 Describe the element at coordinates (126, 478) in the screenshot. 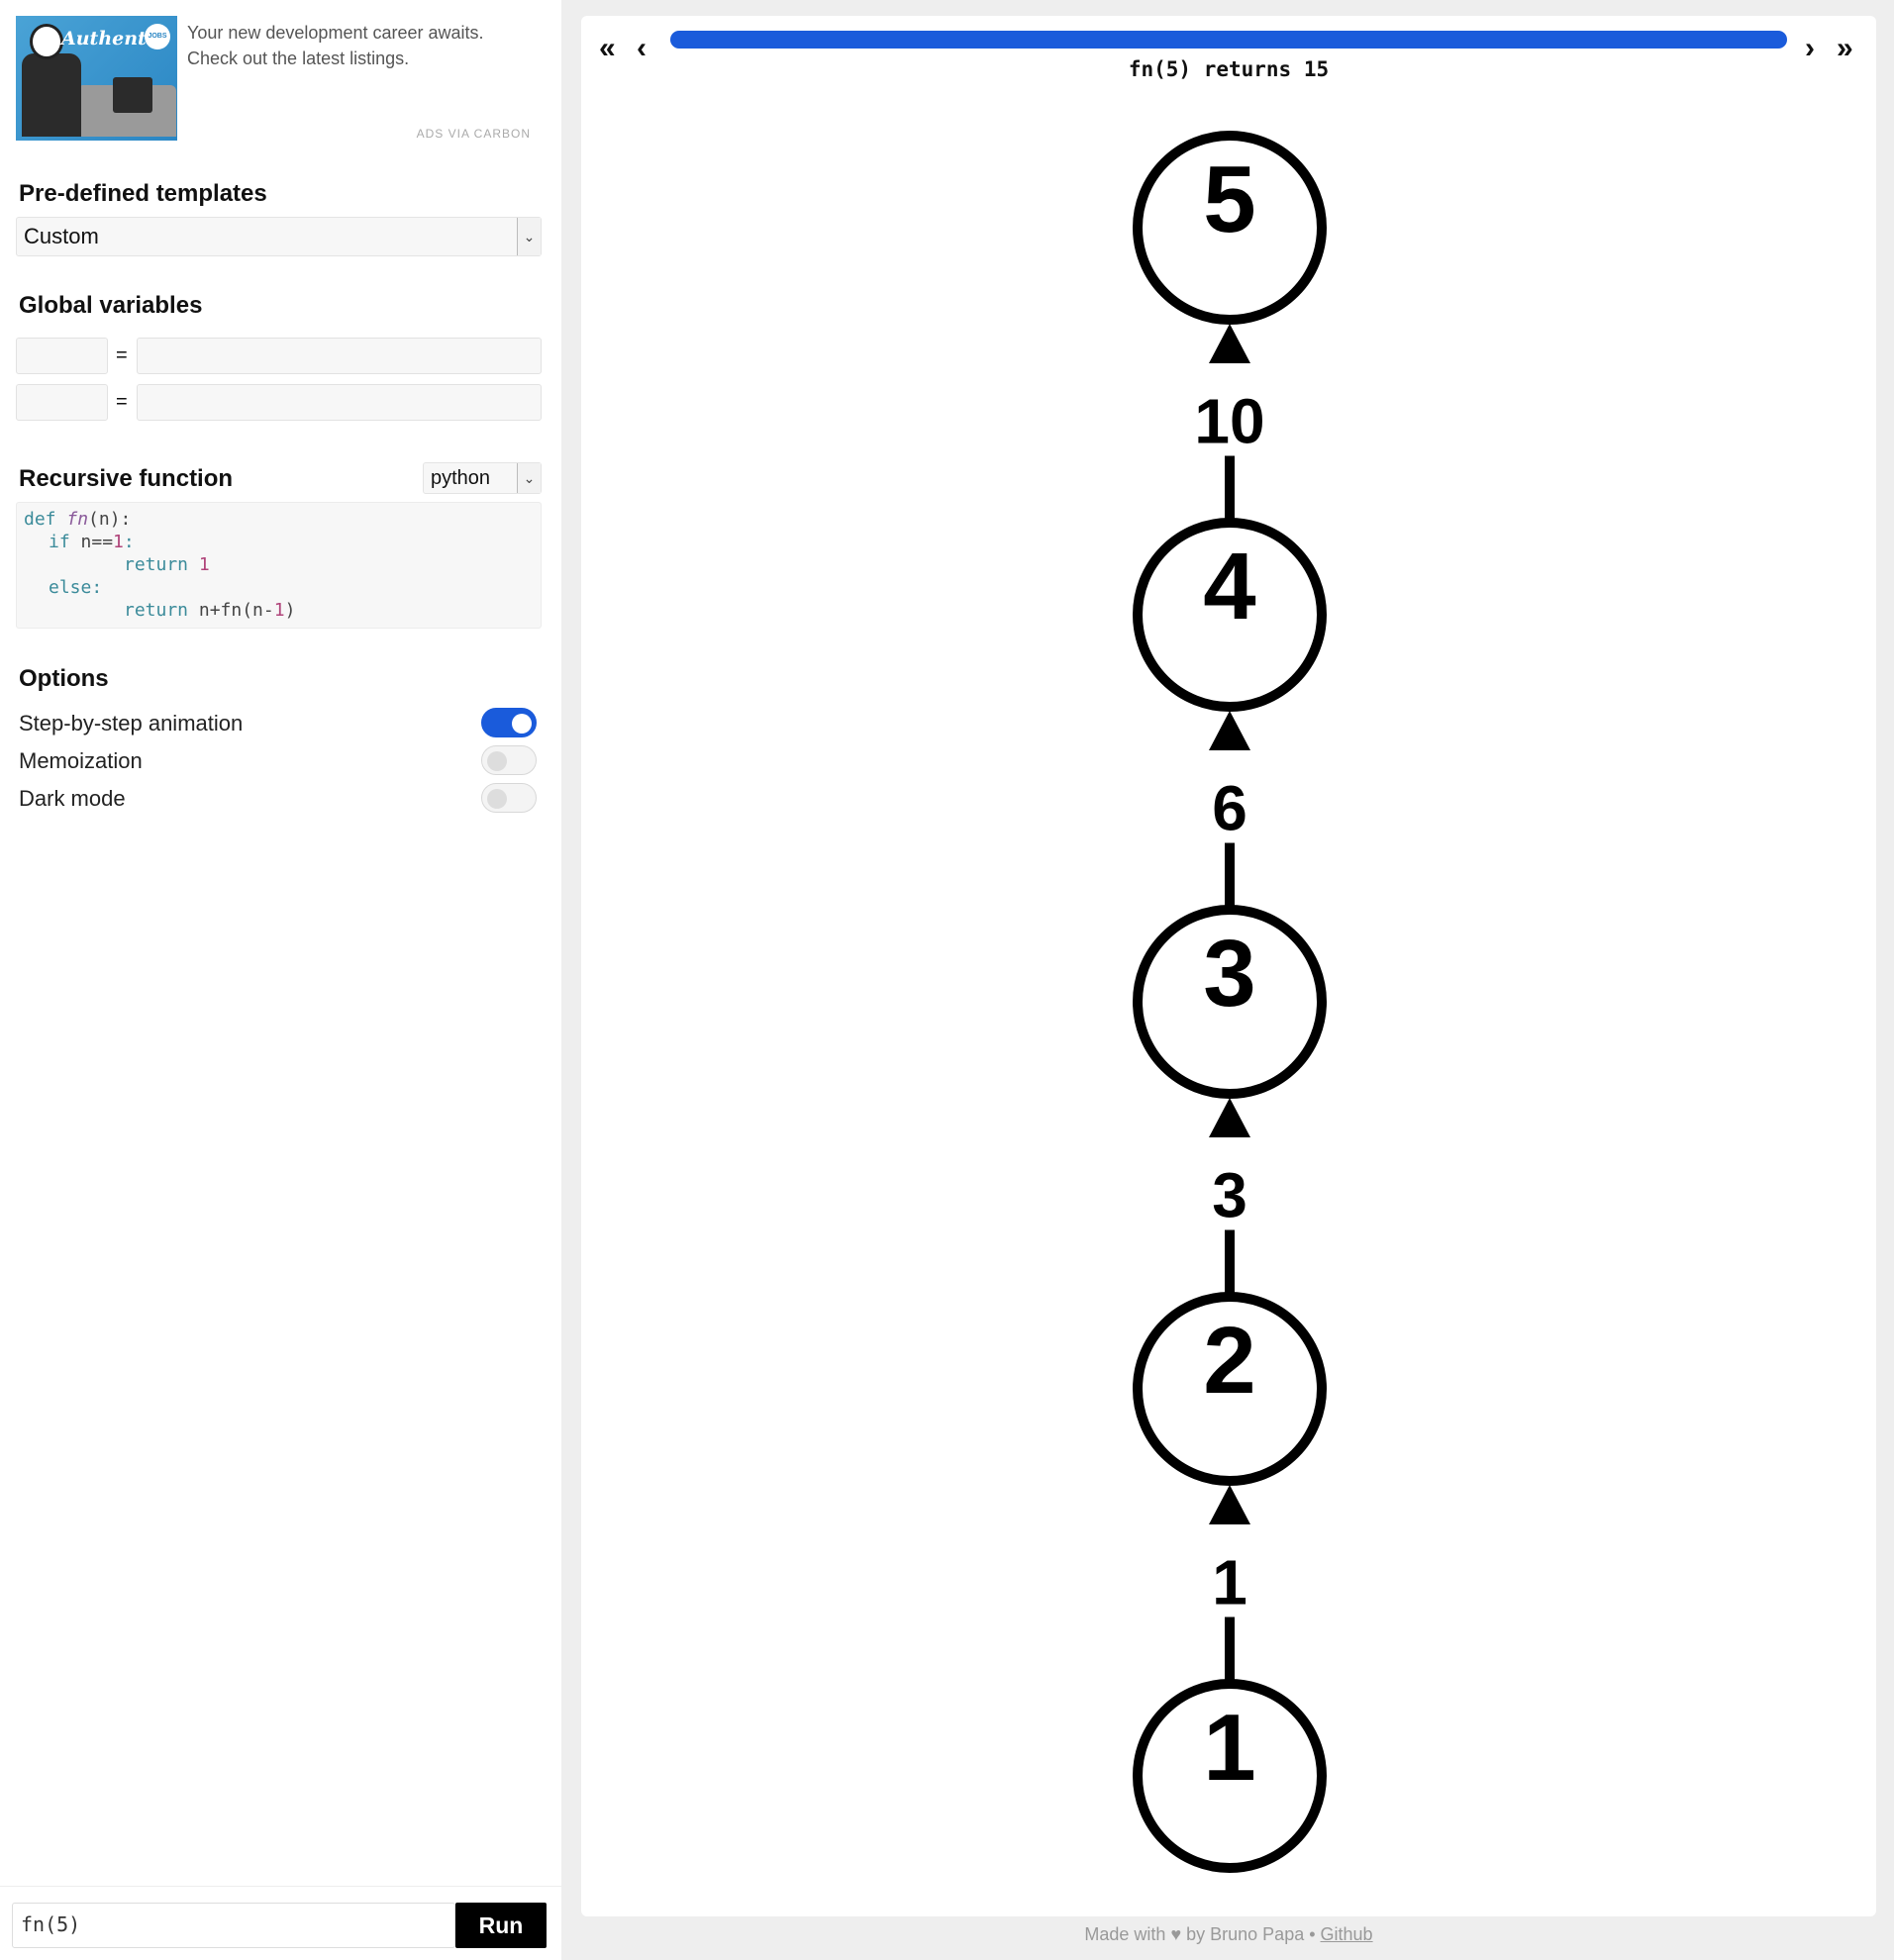

I see `recursive-function-title: Recursive function` at that location.